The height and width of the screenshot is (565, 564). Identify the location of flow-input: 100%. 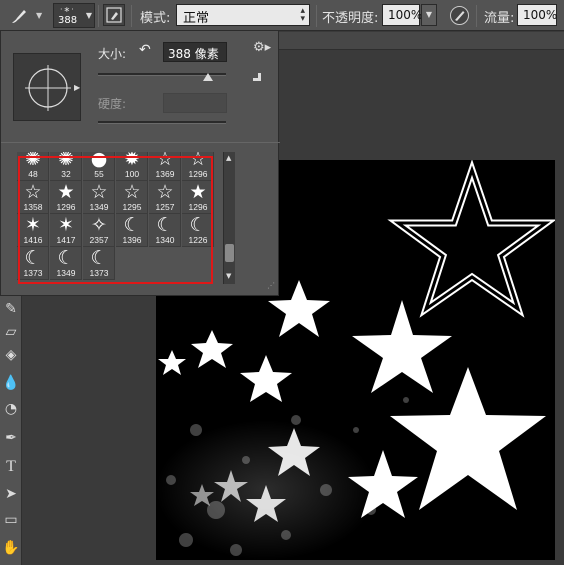
(537, 15).